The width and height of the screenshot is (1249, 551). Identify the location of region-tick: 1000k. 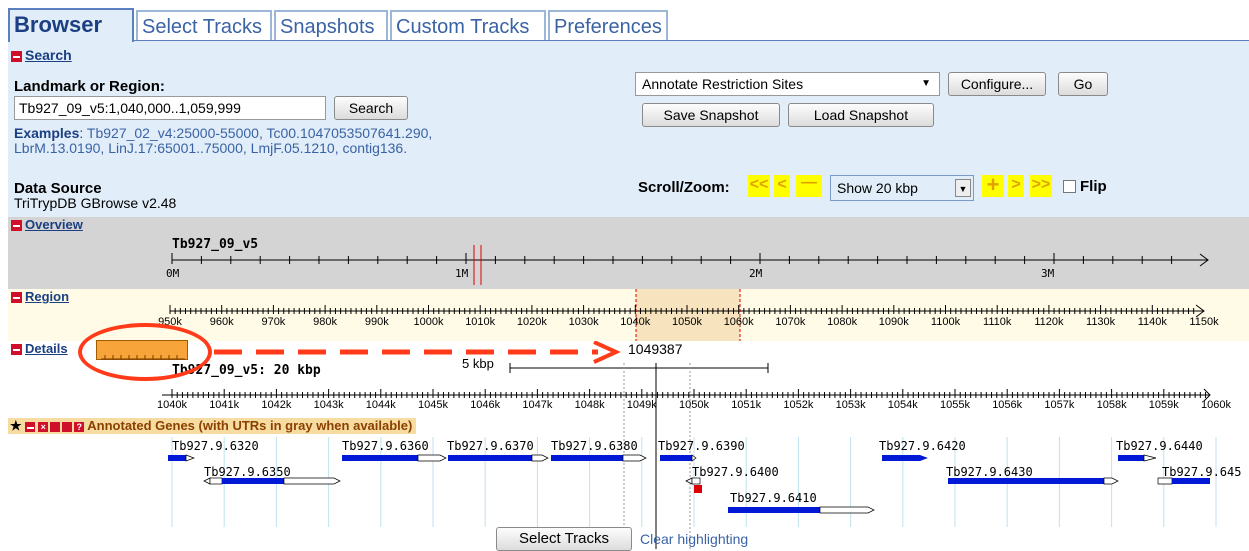
(428, 322).